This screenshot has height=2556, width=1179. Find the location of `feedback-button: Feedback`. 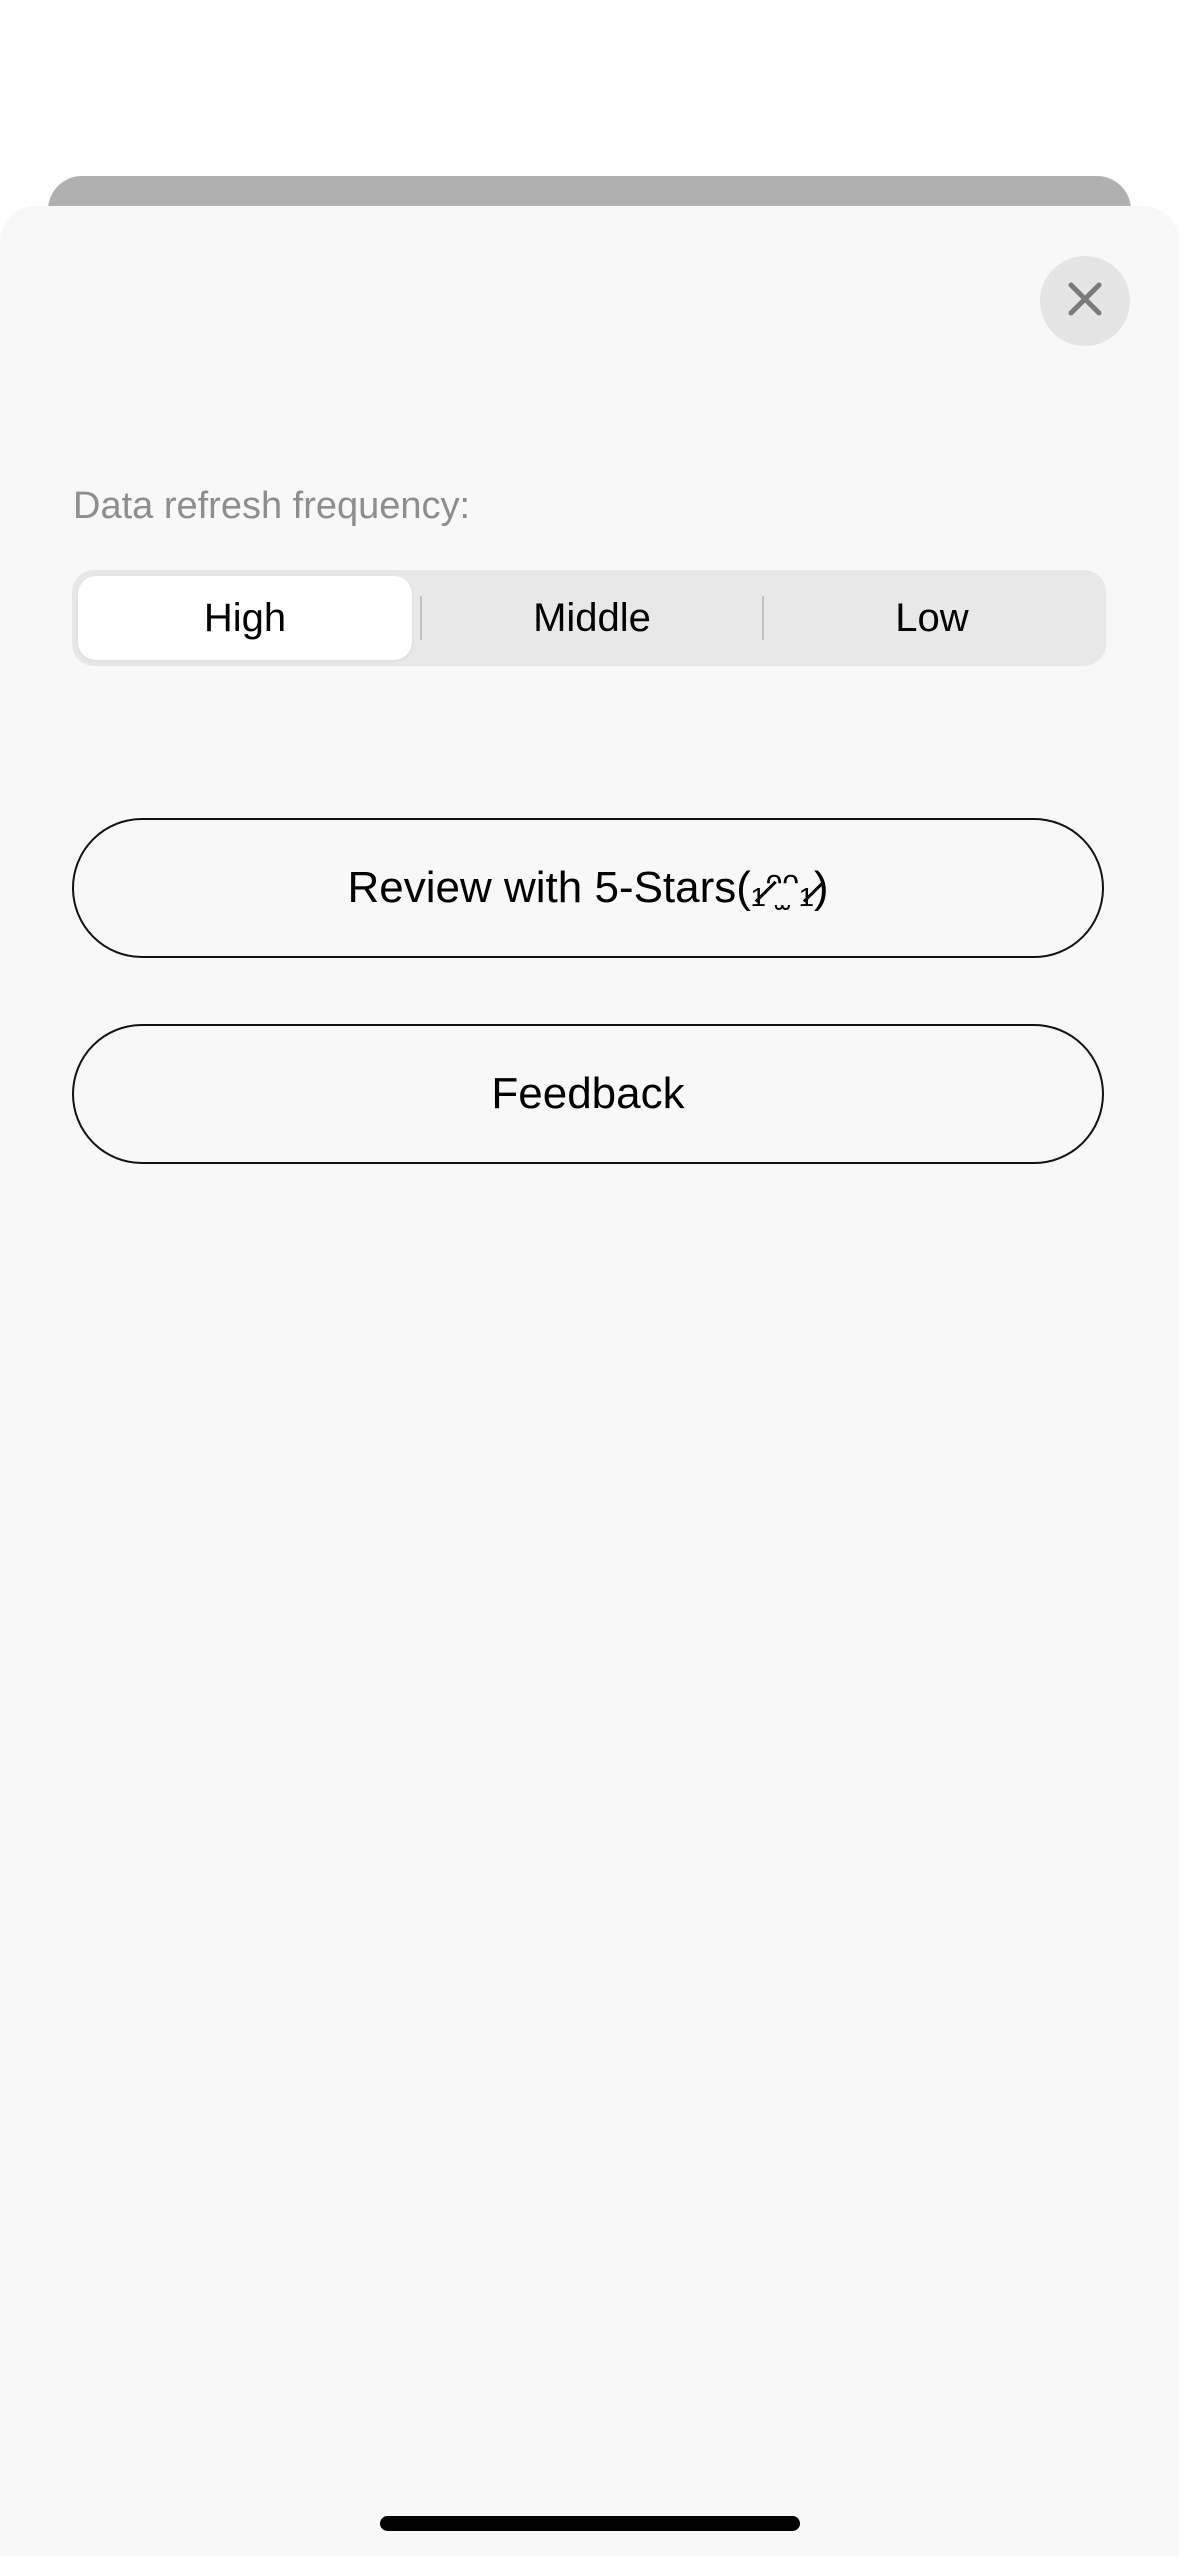

feedback-button: Feedback is located at coordinates (588, 1094).